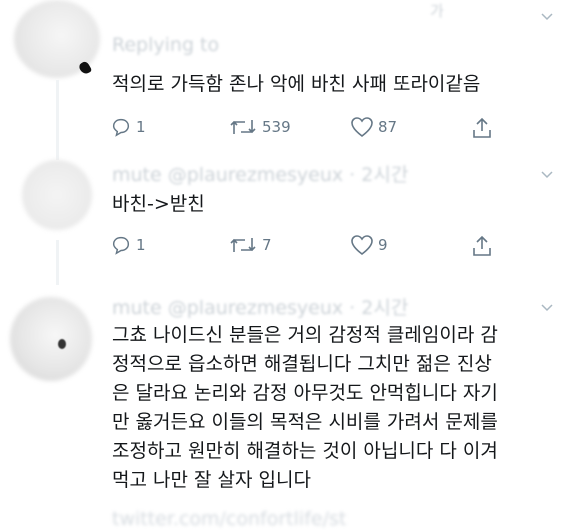  Describe the element at coordinates (229, 519) in the screenshot. I see `tweet-link: twitter.com/confortlife/st` at that location.